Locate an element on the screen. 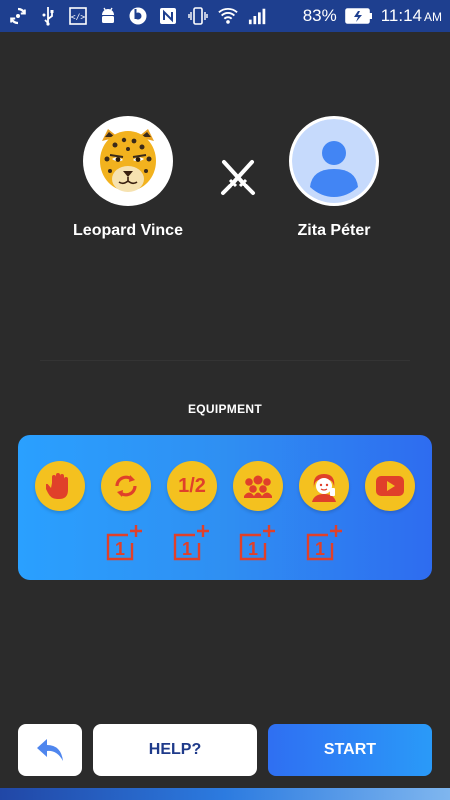 This screenshot has width=450, height=800. usb-icon is located at coordinates (48, 16).